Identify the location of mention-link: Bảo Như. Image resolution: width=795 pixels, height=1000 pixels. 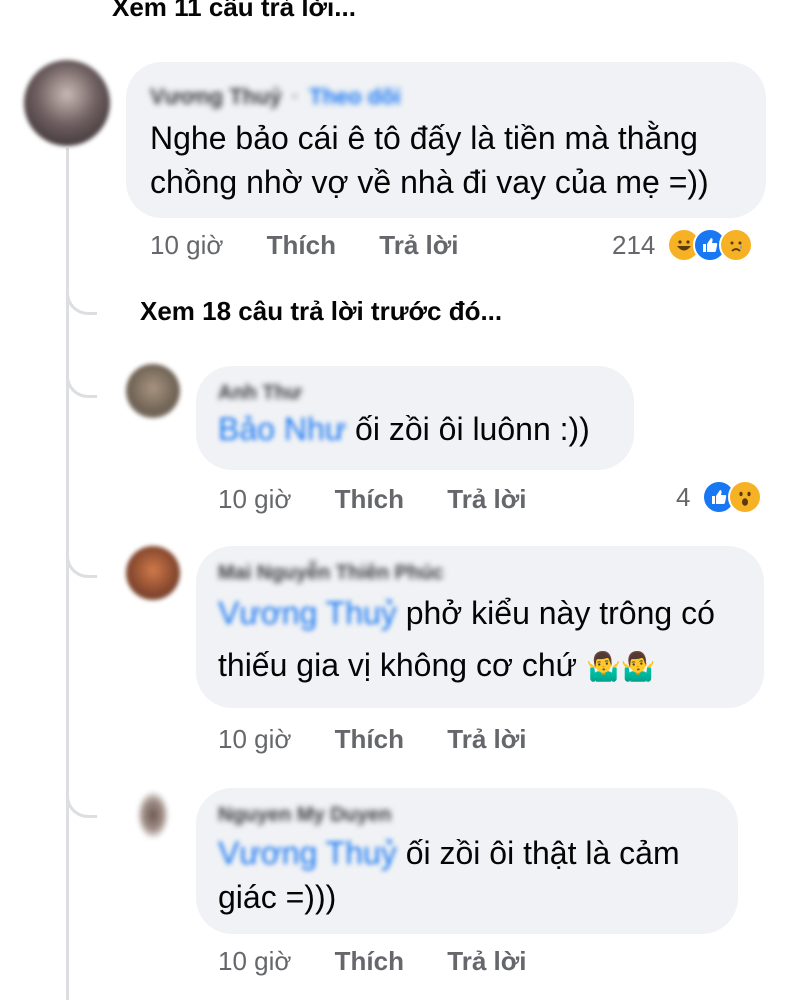
(282, 429).